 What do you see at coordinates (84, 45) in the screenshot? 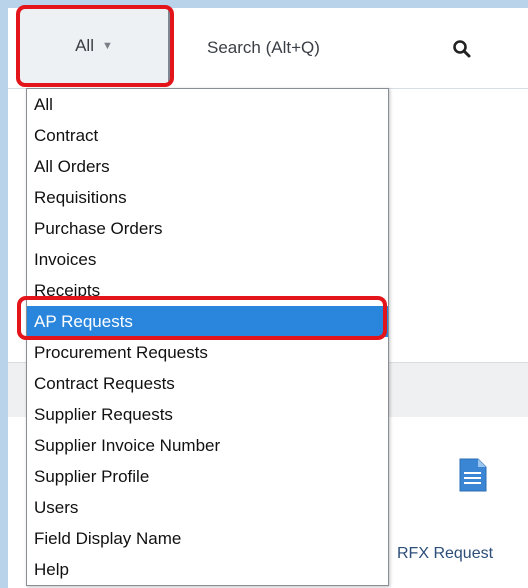
I see `scope-selected-label: All` at bounding box center [84, 45].